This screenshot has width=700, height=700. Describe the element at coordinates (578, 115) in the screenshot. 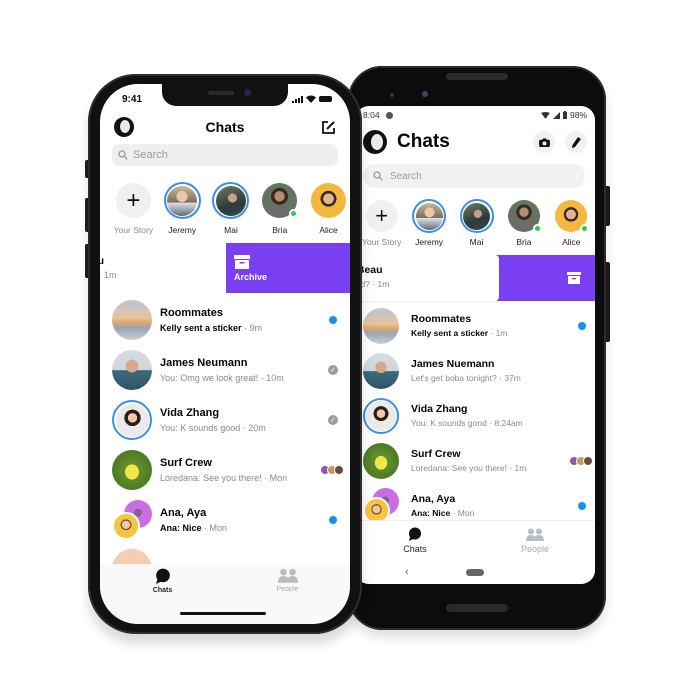

I see `battery-percent: 98%` at that location.